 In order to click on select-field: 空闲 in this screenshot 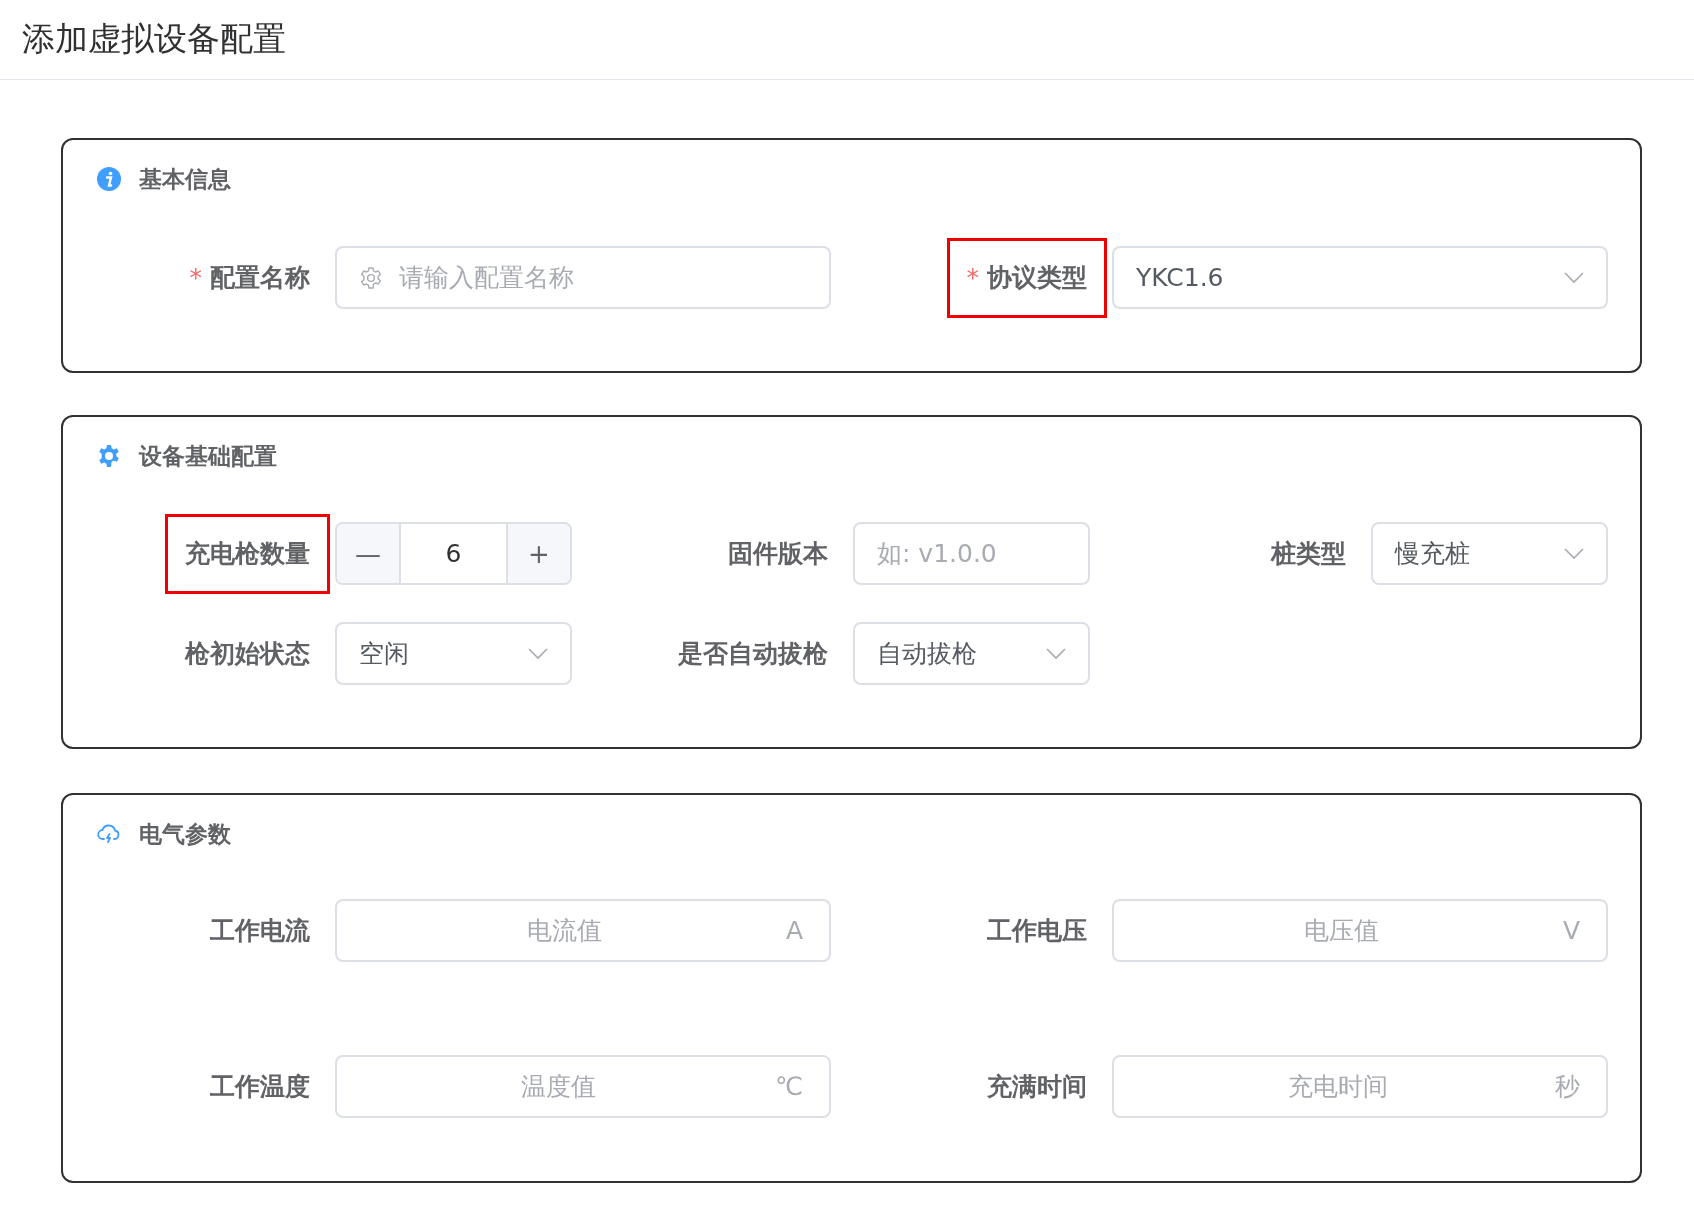, I will do `click(453, 653)`.